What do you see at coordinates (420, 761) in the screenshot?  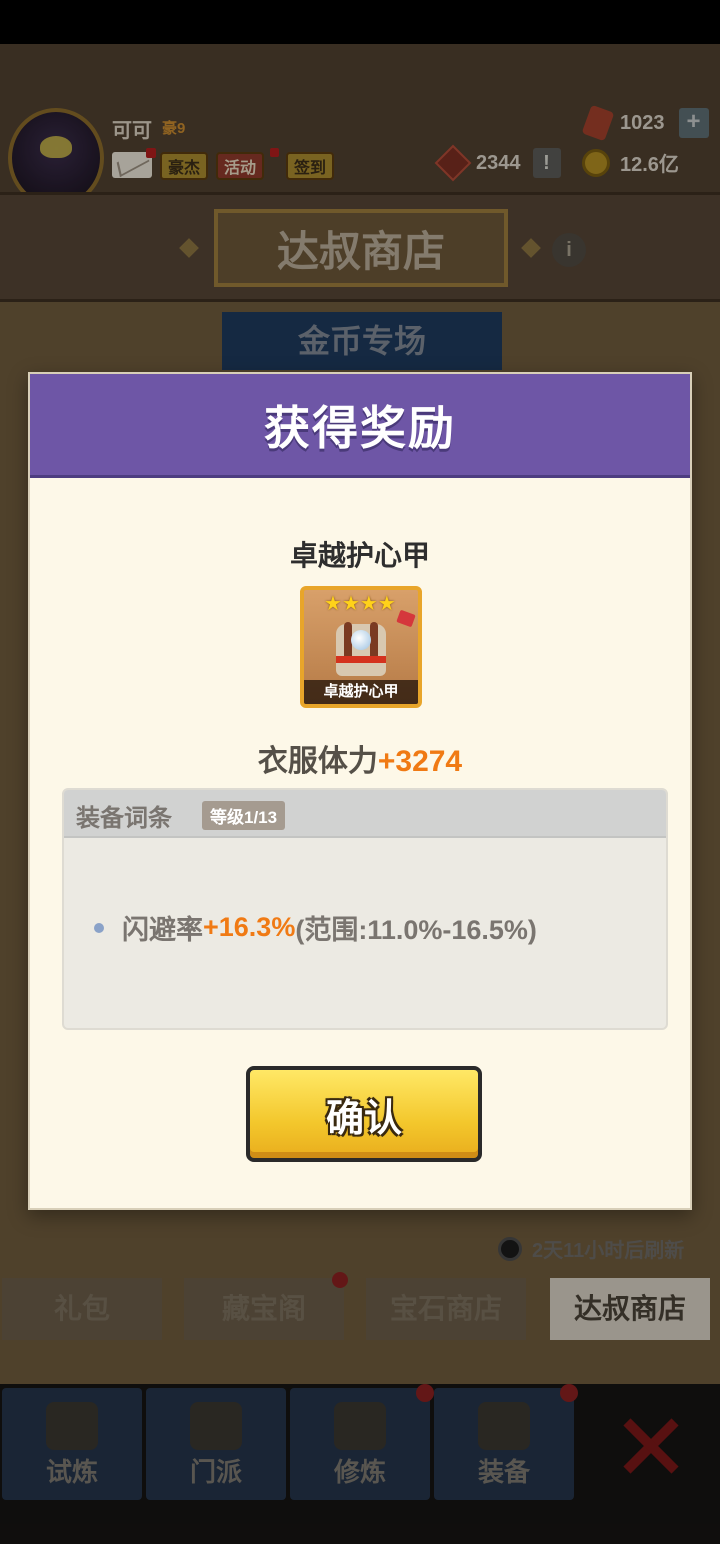 I see `stat-value: +3274` at bounding box center [420, 761].